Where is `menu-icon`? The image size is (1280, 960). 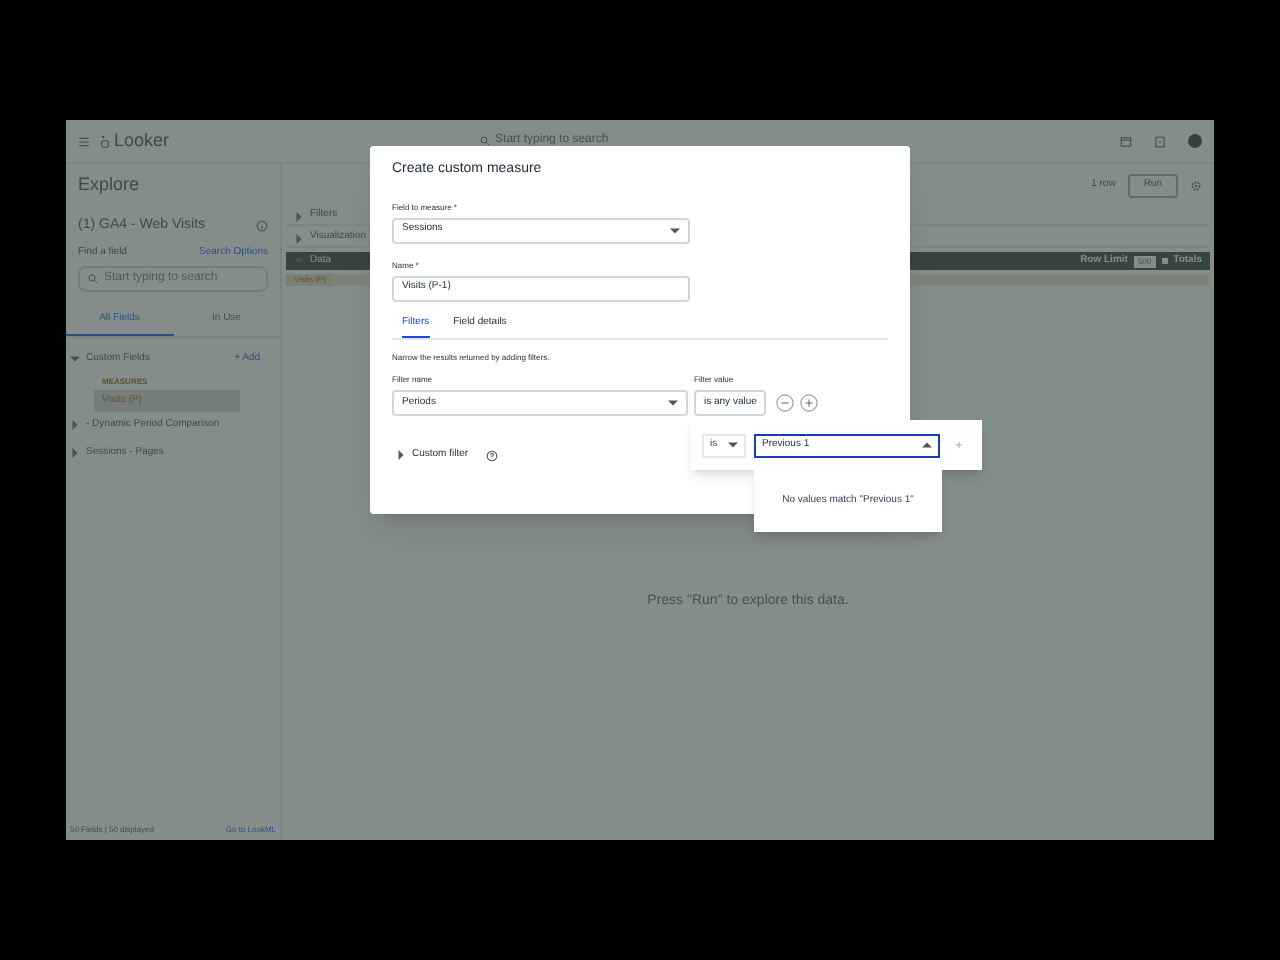
menu-icon is located at coordinates (84, 141).